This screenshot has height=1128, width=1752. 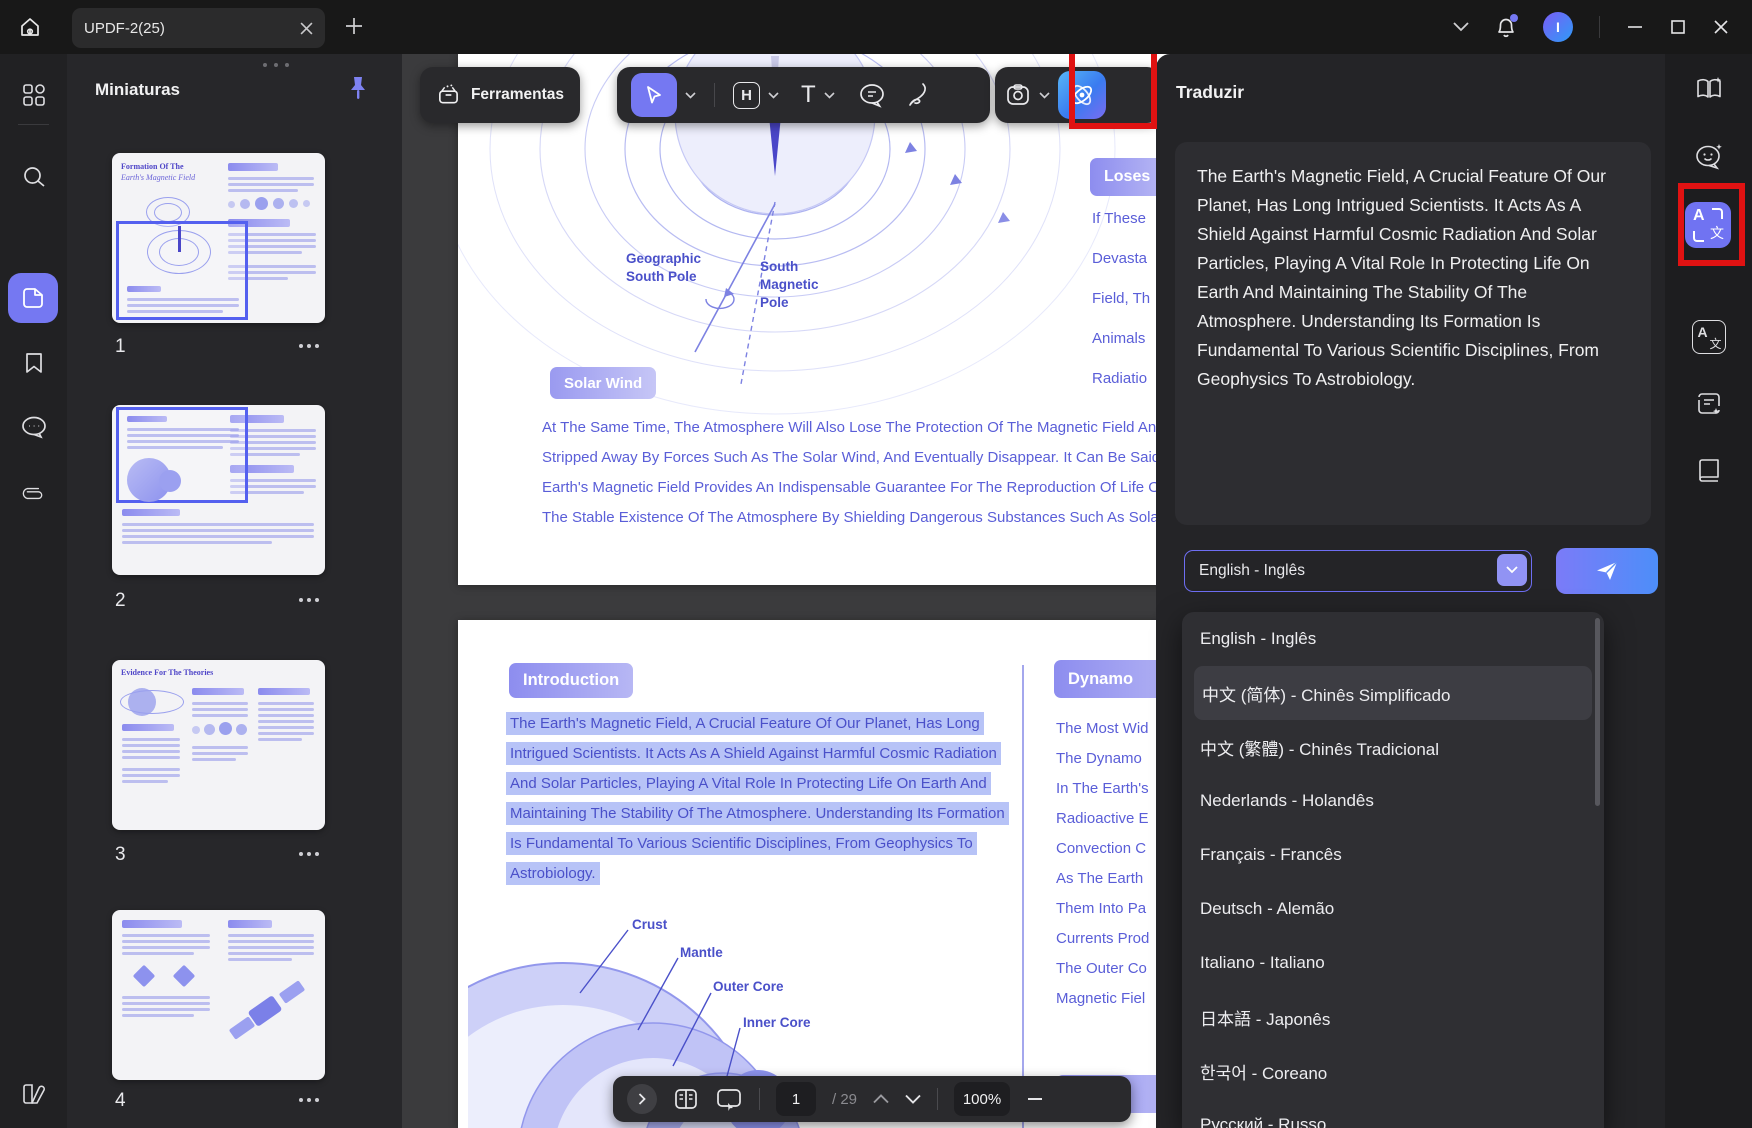 What do you see at coordinates (729, 1099) in the screenshot?
I see `presentation-mode-icon` at bounding box center [729, 1099].